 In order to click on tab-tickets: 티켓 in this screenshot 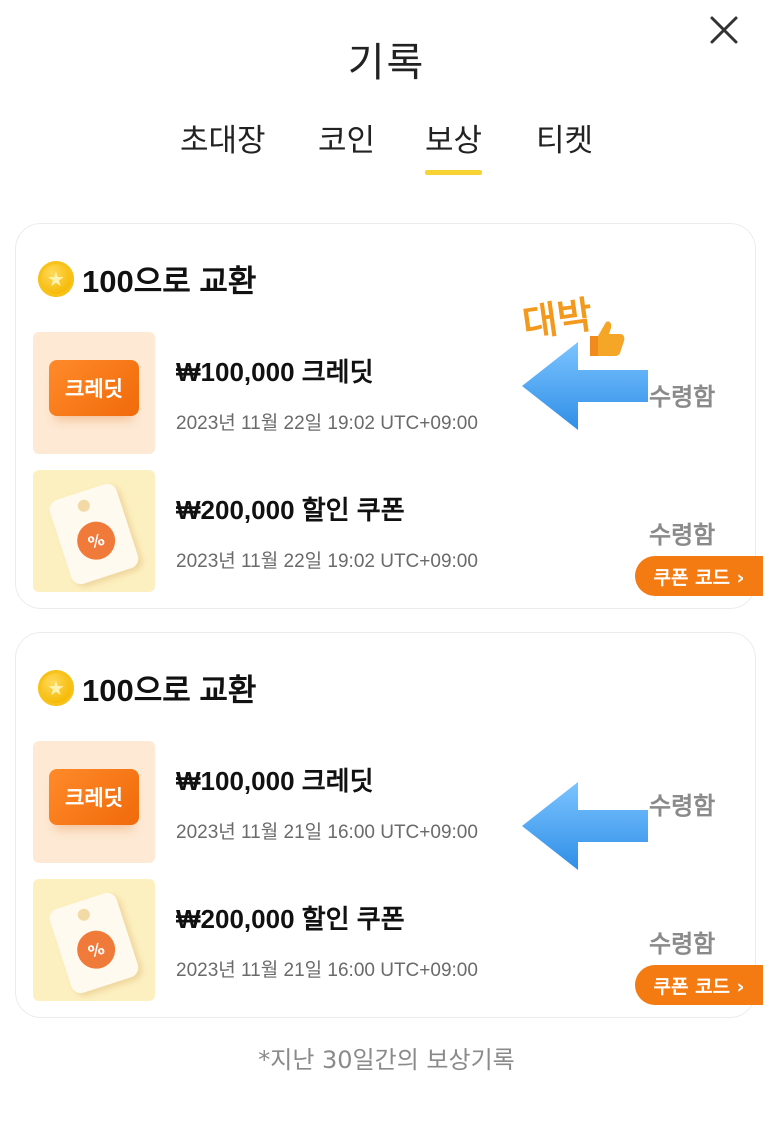, I will do `click(564, 137)`.